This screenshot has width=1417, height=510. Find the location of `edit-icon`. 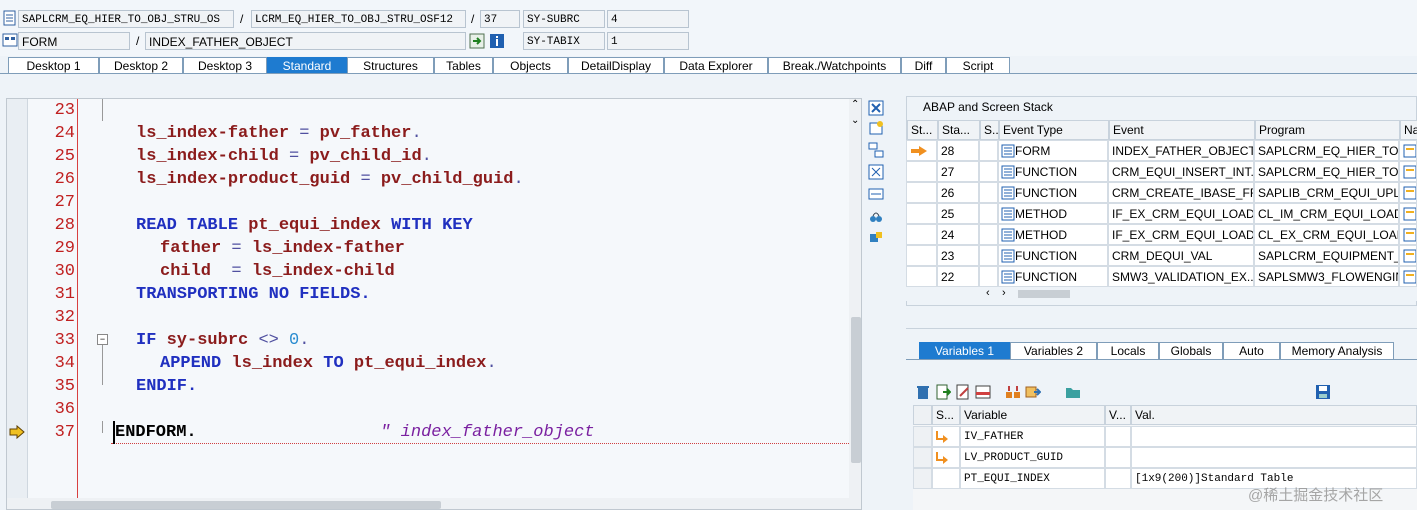

edit-icon is located at coordinates (963, 392).